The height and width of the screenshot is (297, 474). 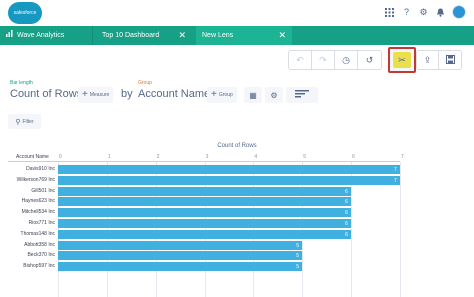 I want to click on table-icon: ▦, so click(x=253, y=95).